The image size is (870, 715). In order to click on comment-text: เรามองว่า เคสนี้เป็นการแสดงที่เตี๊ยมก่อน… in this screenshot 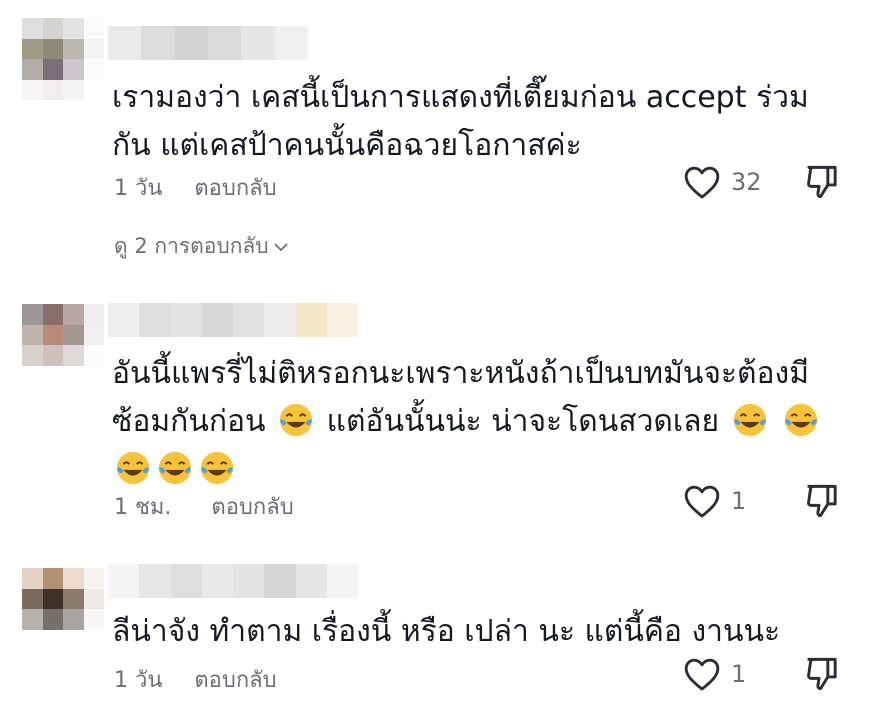, I will do `click(460, 121)`.